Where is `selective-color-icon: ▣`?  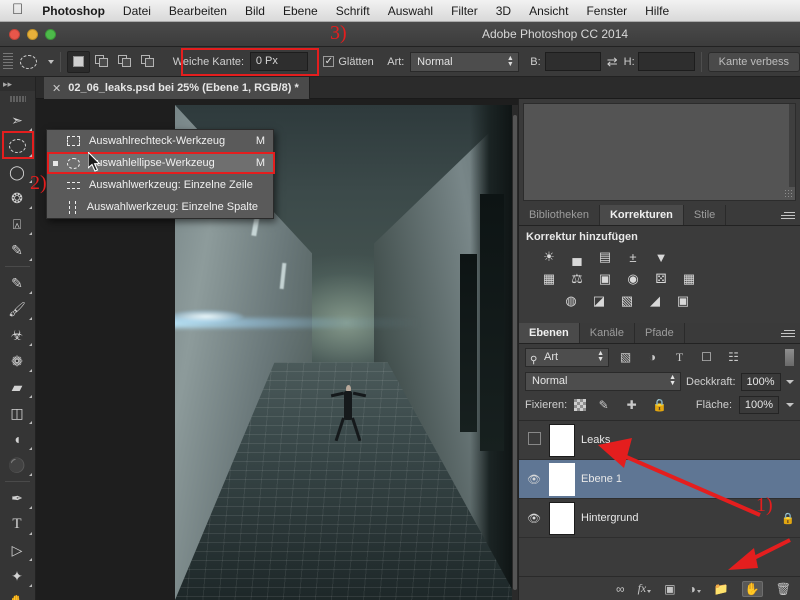
selective-color-icon: ▣ is located at coordinates (683, 301).